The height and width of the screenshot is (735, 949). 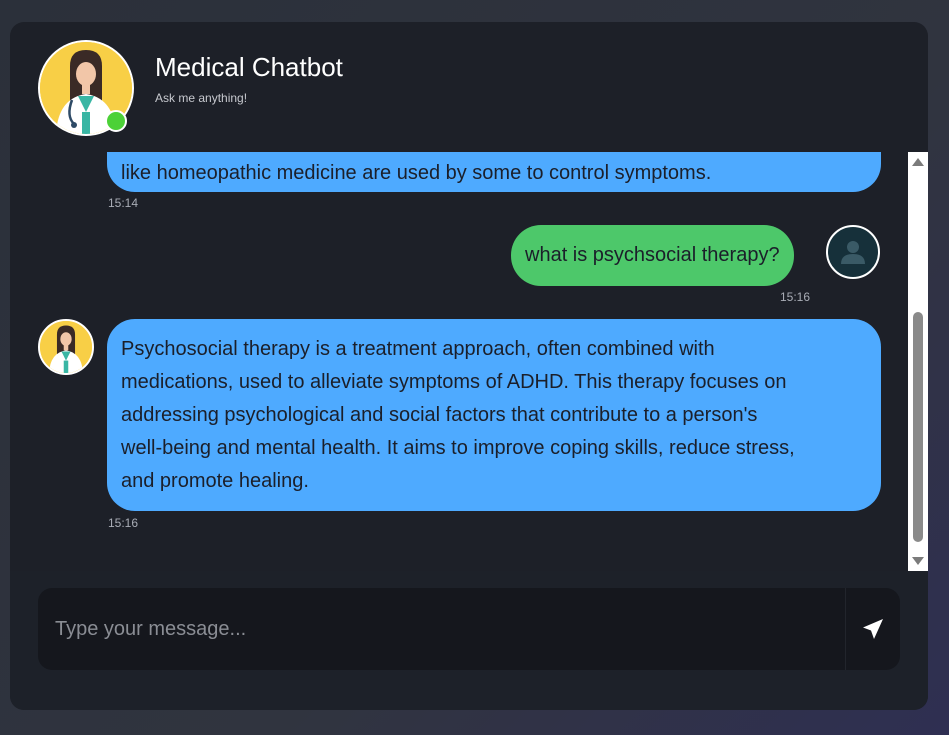 I want to click on send-button, so click(x=873, y=629).